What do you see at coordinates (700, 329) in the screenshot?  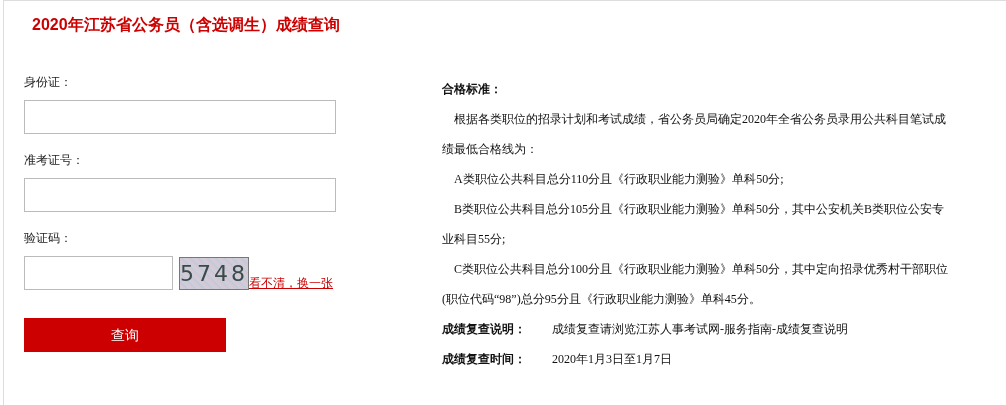 I see `note-text: 成绩复查请浏览江苏人事考试网-服务指南-成绩复查说明` at bounding box center [700, 329].